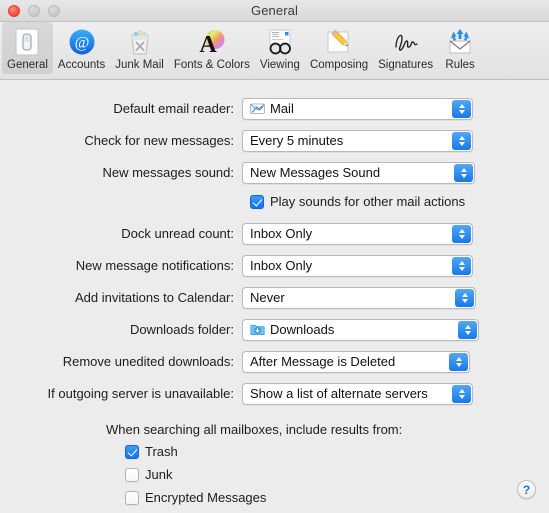 Image resolution: width=549 pixels, height=513 pixels. I want to click on checkbox-trash: Trash, so click(337, 452).